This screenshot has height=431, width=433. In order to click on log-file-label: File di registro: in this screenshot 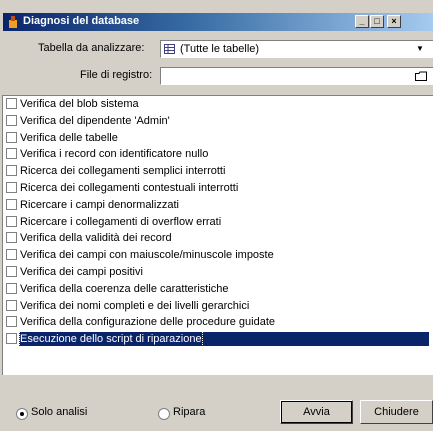, I will do `click(116, 75)`.